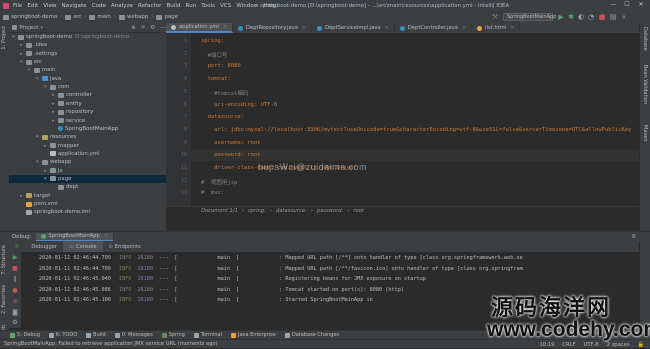 The image size is (650, 349). What do you see at coordinates (561, 17) in the screenshot?
I see `run-icon: ▶` at bounding box center [561, 17].